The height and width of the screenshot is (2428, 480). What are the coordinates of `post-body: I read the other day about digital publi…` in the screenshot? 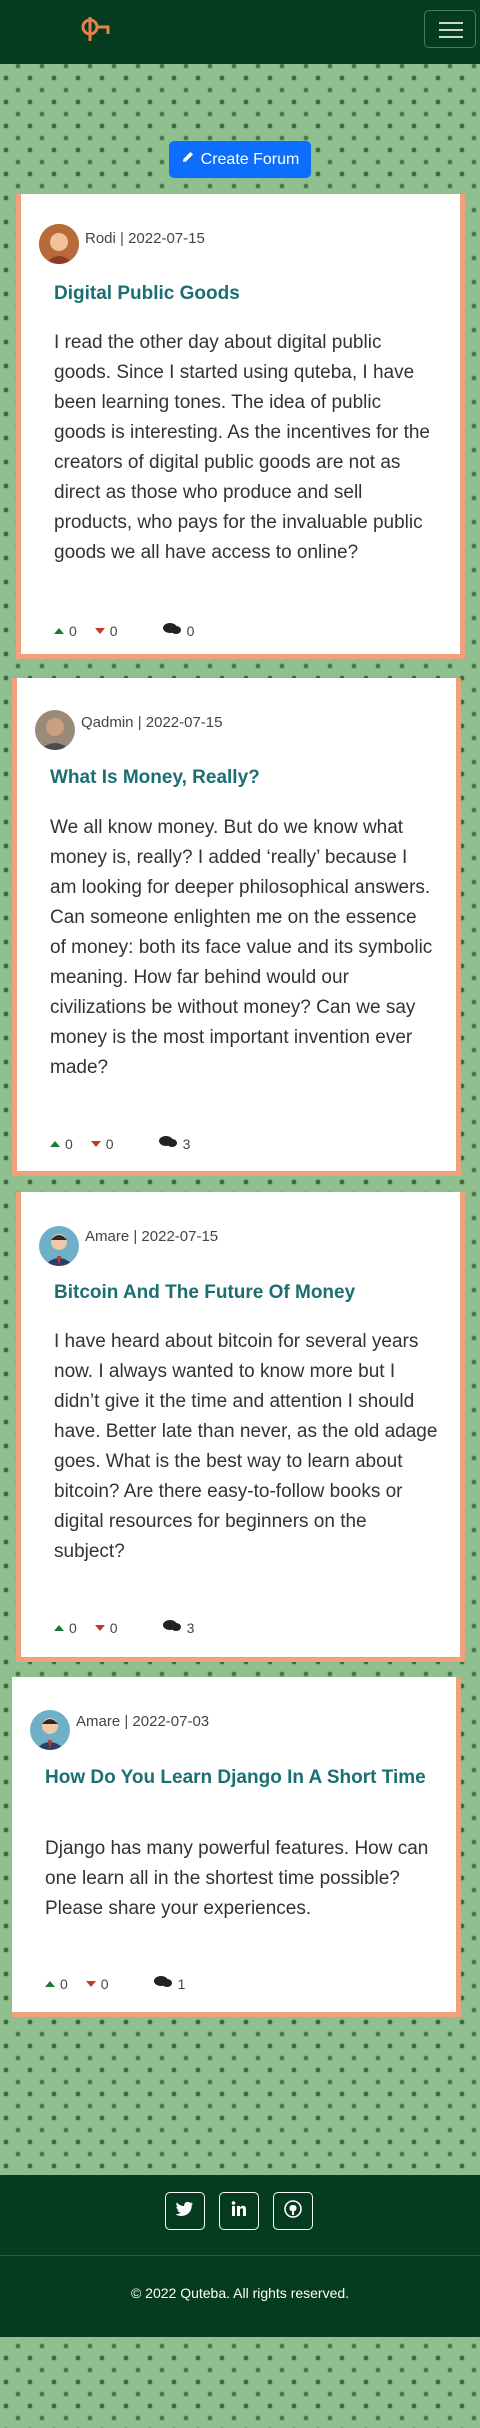 It's located at (242, 447).